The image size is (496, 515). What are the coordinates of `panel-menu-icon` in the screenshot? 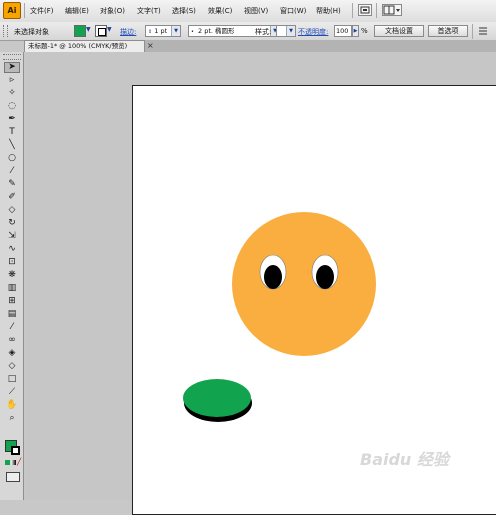 It's located at (483, 31).